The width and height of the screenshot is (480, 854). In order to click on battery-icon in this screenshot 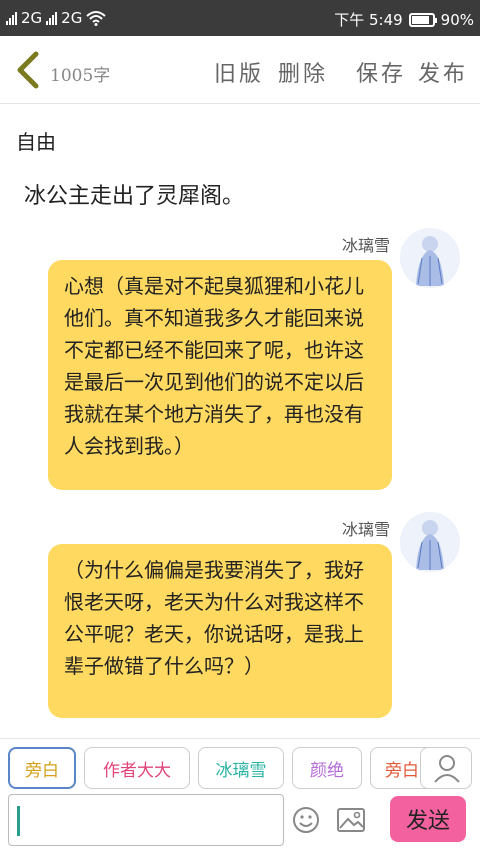, I will do `click(422, 19)`.